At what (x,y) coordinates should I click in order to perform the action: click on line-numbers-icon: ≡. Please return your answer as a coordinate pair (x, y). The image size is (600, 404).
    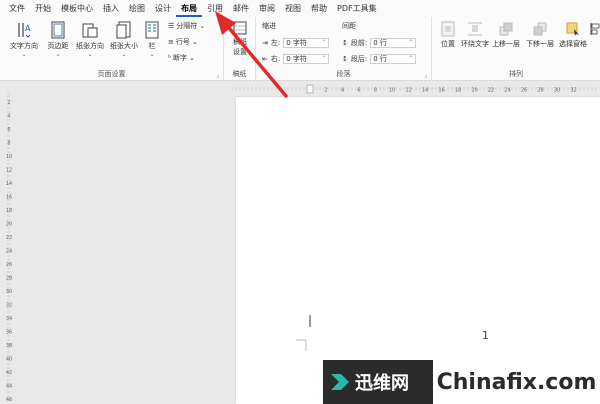
    Looking at the image, I should click on (171, 42).